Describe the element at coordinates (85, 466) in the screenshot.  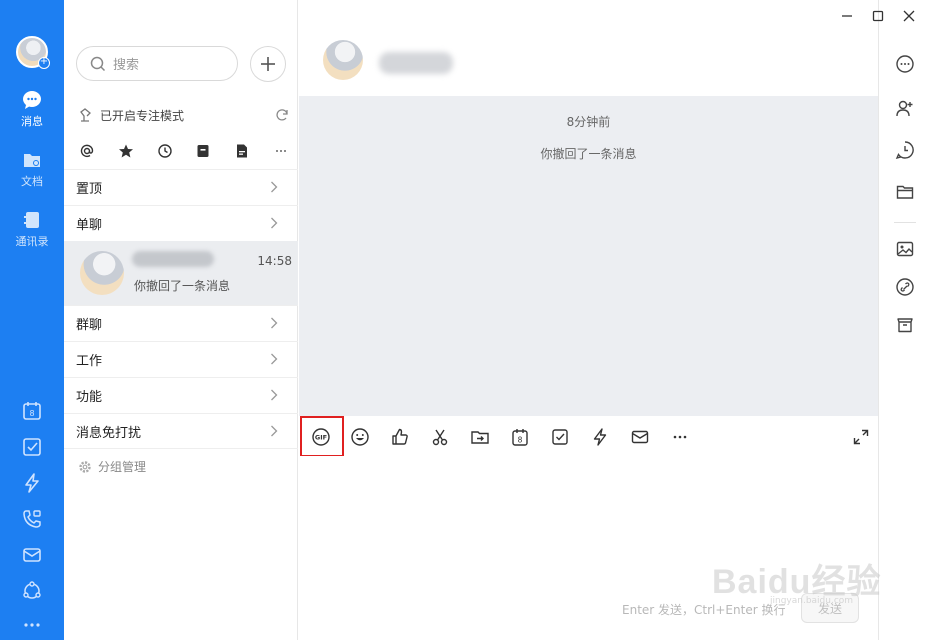
I see `gear-icon` at that location.